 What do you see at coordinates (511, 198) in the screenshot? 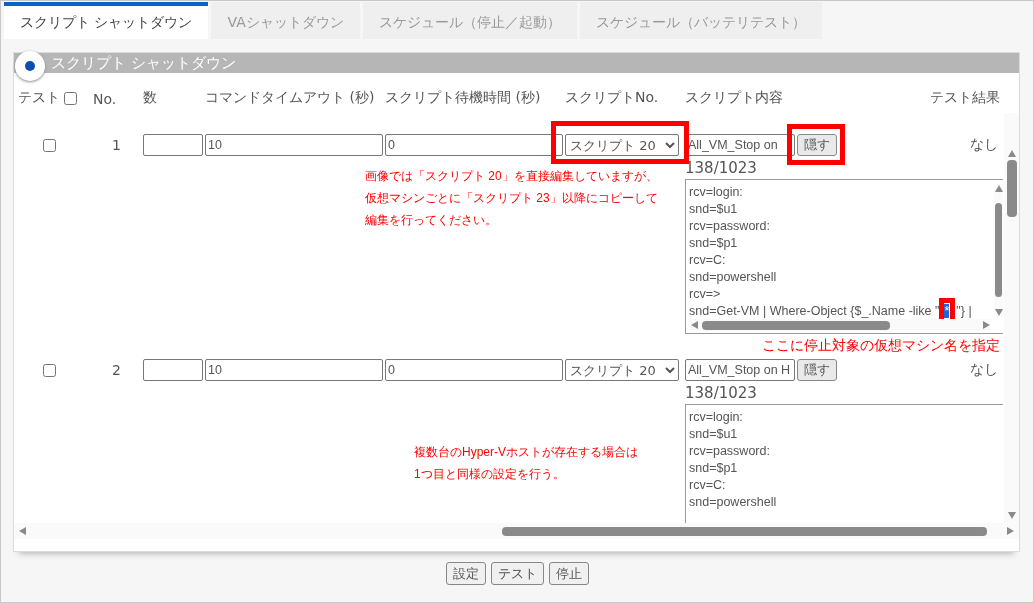
I see `annotation-text: 画像では「スクリプト 20」を直接編集していますが、 仮想マシンごとに「スクリプト 23」以降にコピーして 編集を行ってください。` at bounding box center [511, 198].